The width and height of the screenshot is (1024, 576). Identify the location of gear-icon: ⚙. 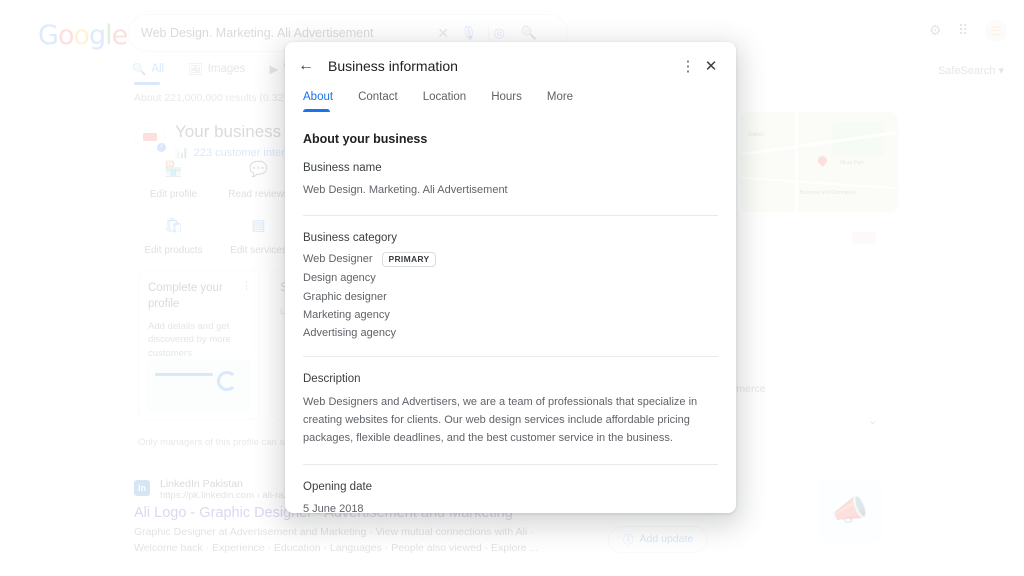
(935, 30).